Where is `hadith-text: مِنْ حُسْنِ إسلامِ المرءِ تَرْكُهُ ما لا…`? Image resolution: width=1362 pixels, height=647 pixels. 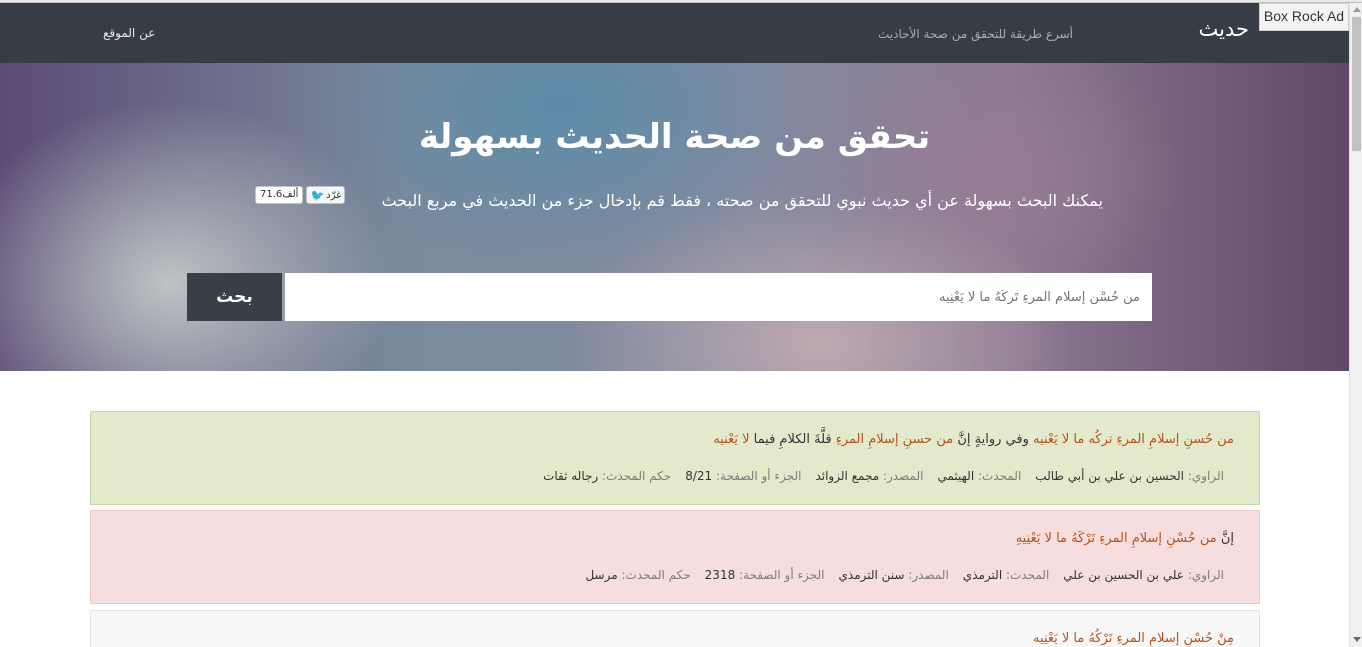 hadith-text: مِنْ حُسْنِ إسلامِ المرءِ تَرْكُهُ ما لا… is located at coordinates (1133, 638).